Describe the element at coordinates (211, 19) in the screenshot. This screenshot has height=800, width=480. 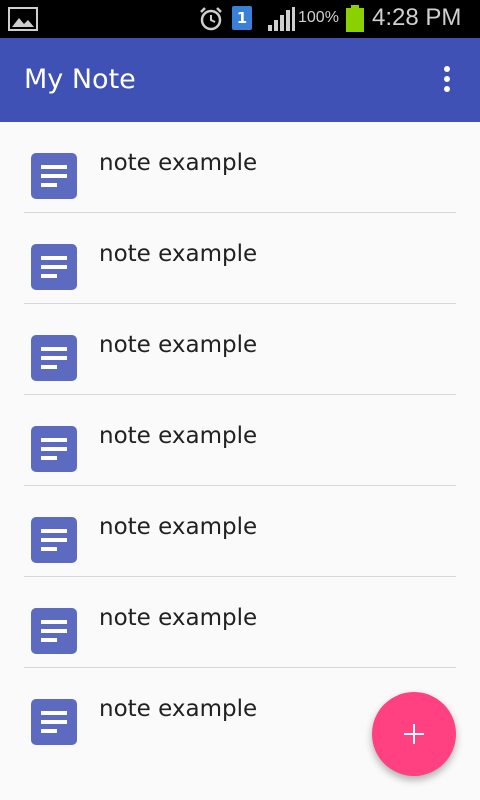
I see `alarm-icon` at that location.